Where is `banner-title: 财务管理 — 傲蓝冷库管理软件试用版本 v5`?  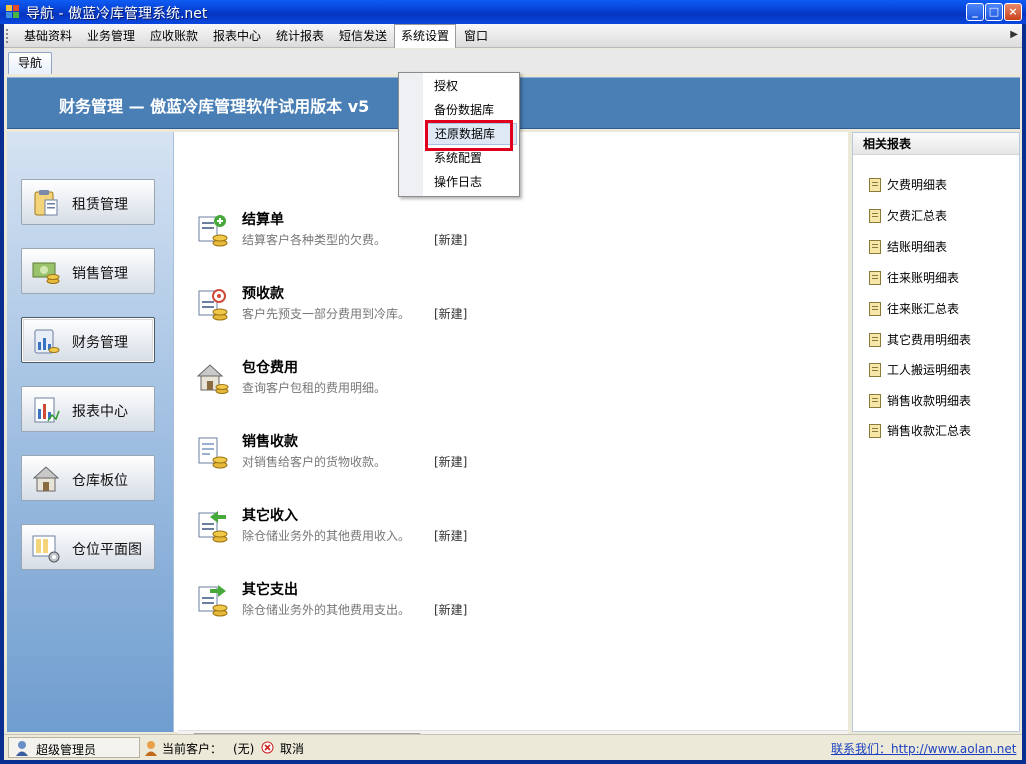 banner-title: 财务管理 — 傲蓝冷库管理软件试用版本 v5 is located at coordinates (214, 106).